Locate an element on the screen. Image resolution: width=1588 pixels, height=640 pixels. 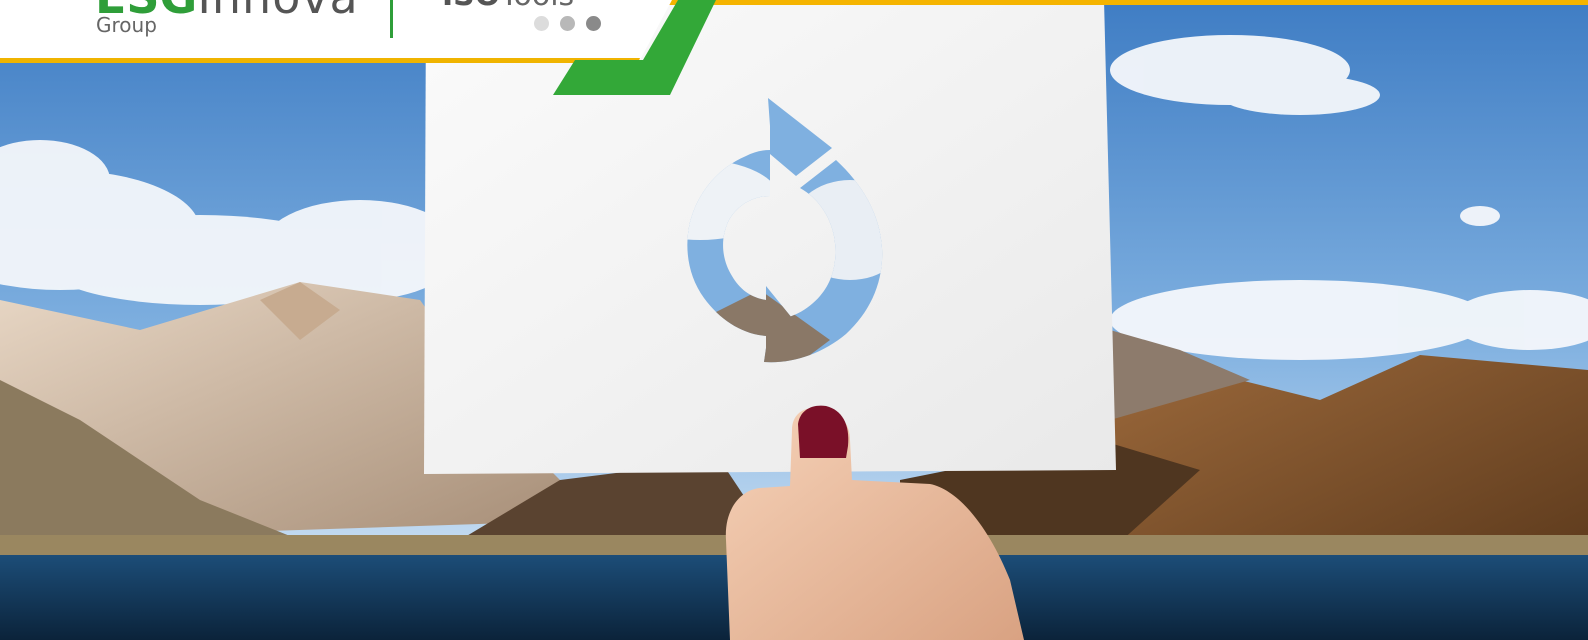
logo-divider is located at coordinates (391, 19).